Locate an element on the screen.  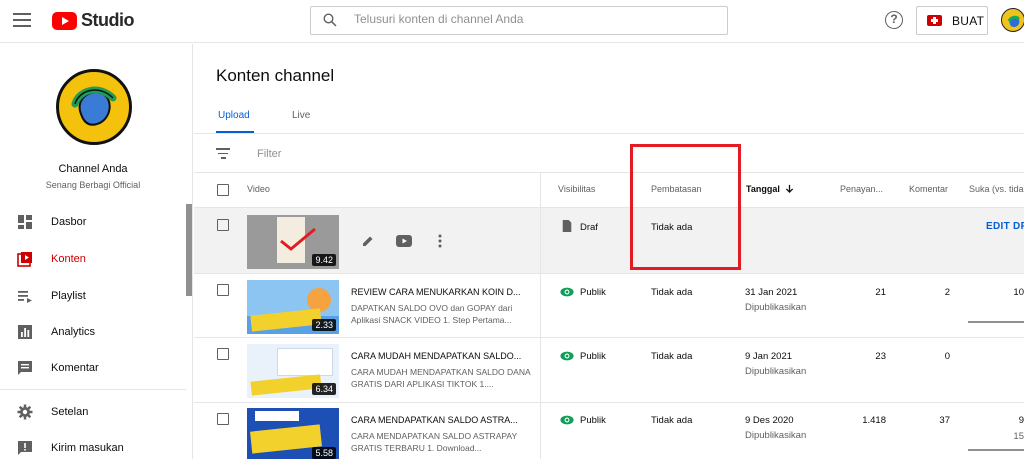
publish-date: 9 Jan 2021 is located at coordinates (769, 356).